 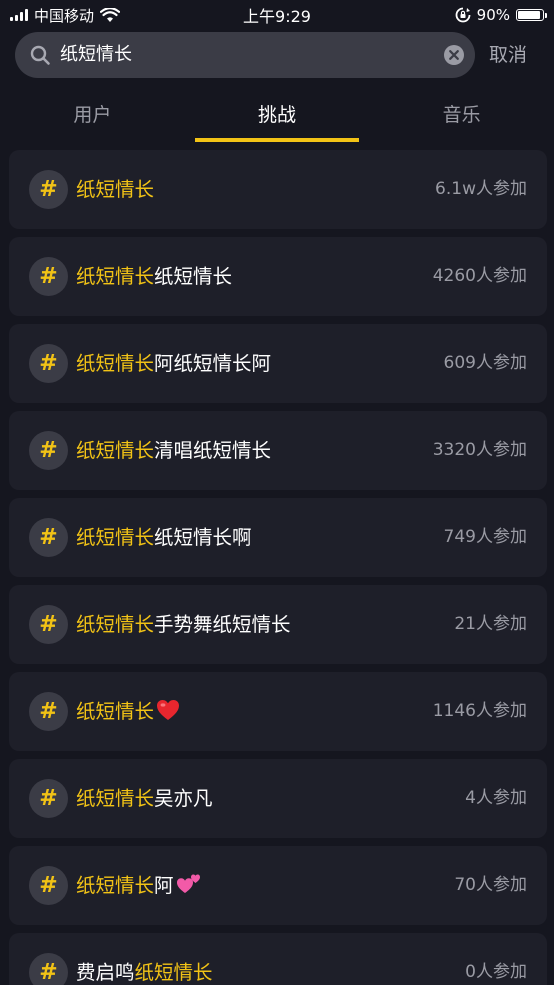 I want to click on status-right: 90%, so click(x=501, y=15).